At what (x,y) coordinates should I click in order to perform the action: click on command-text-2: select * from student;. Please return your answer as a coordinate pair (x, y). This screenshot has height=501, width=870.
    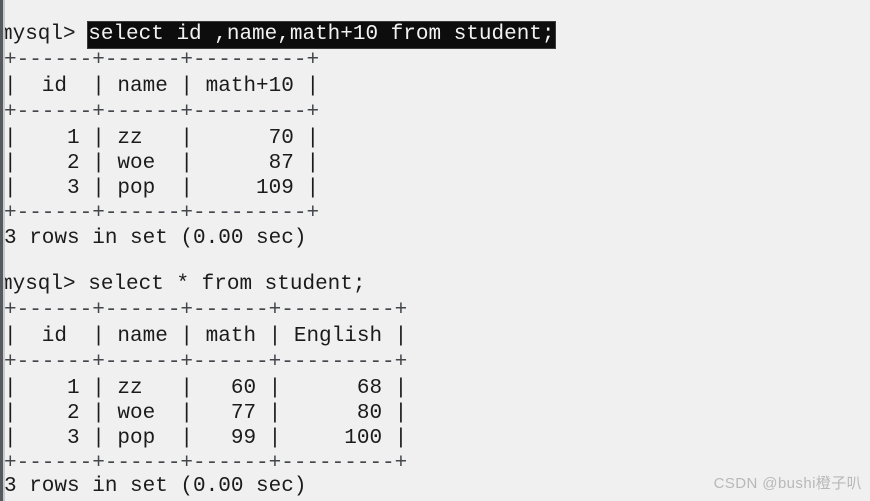
    Looking at the image, I should click on (226, 284).